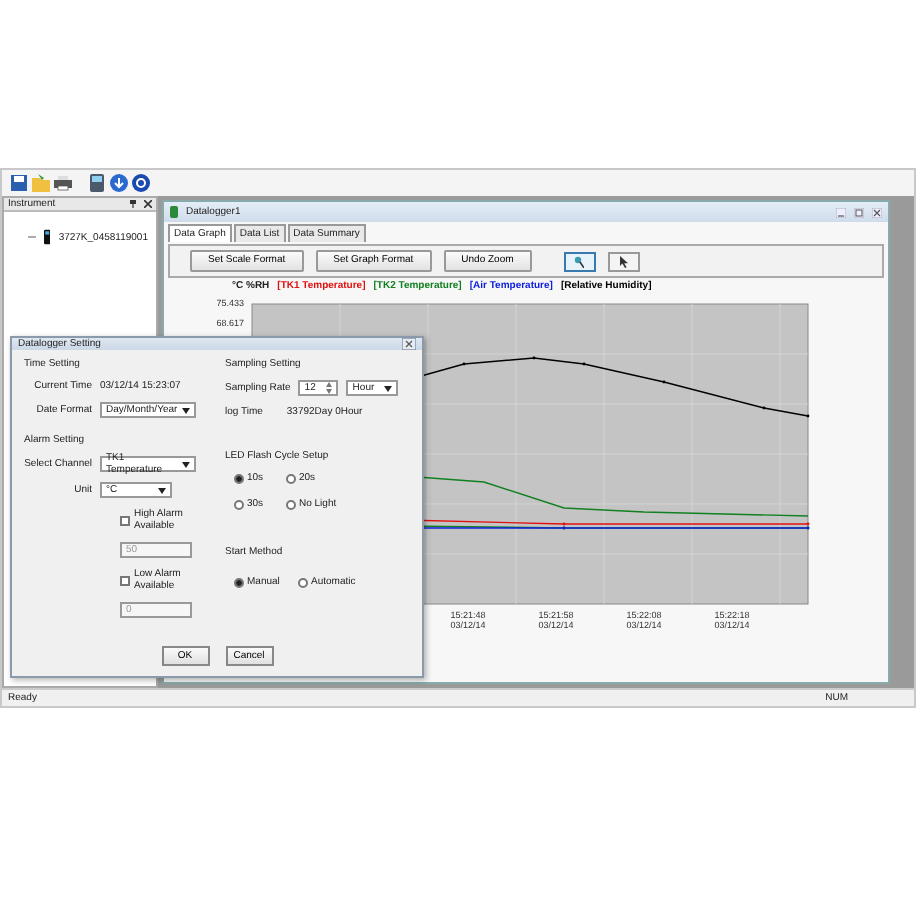 The height and width of the screenshot is (916, 916). Describe the element at coordinates (63, 183) in the screenshot. I see `printer-icon` at that location.